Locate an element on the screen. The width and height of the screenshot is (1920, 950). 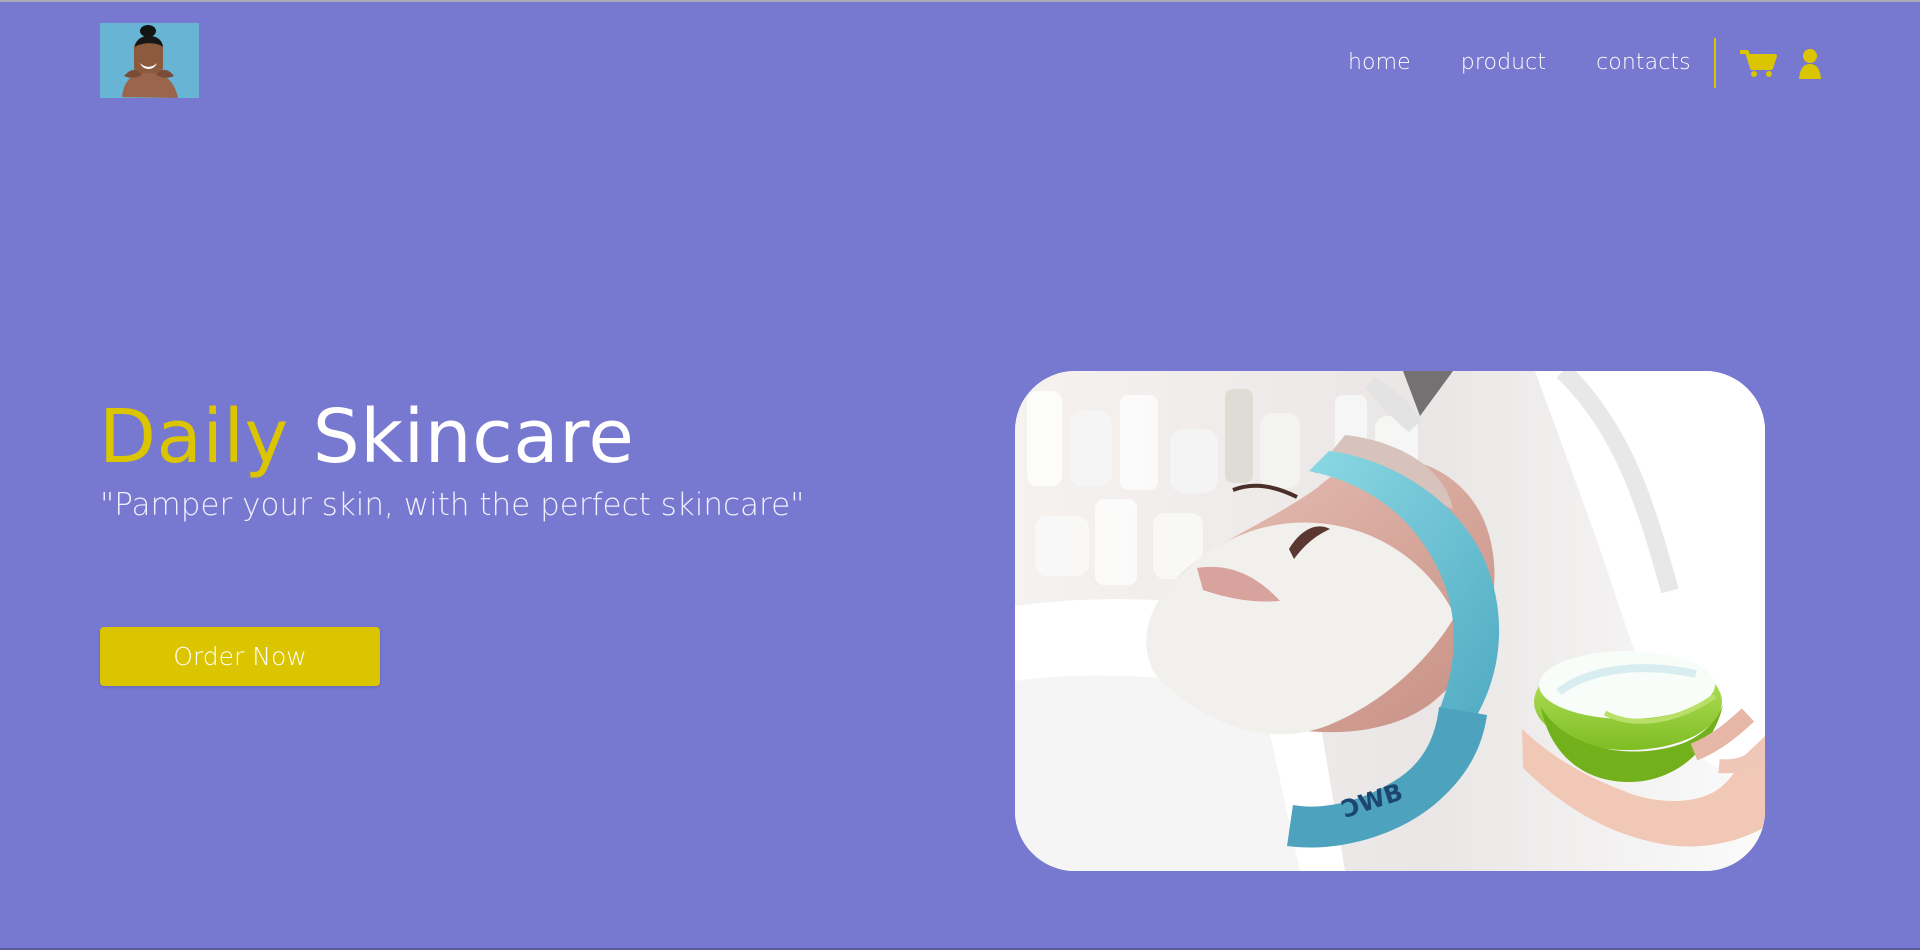
main-navigation: home product contacts is located at coordinates (1519, 63).